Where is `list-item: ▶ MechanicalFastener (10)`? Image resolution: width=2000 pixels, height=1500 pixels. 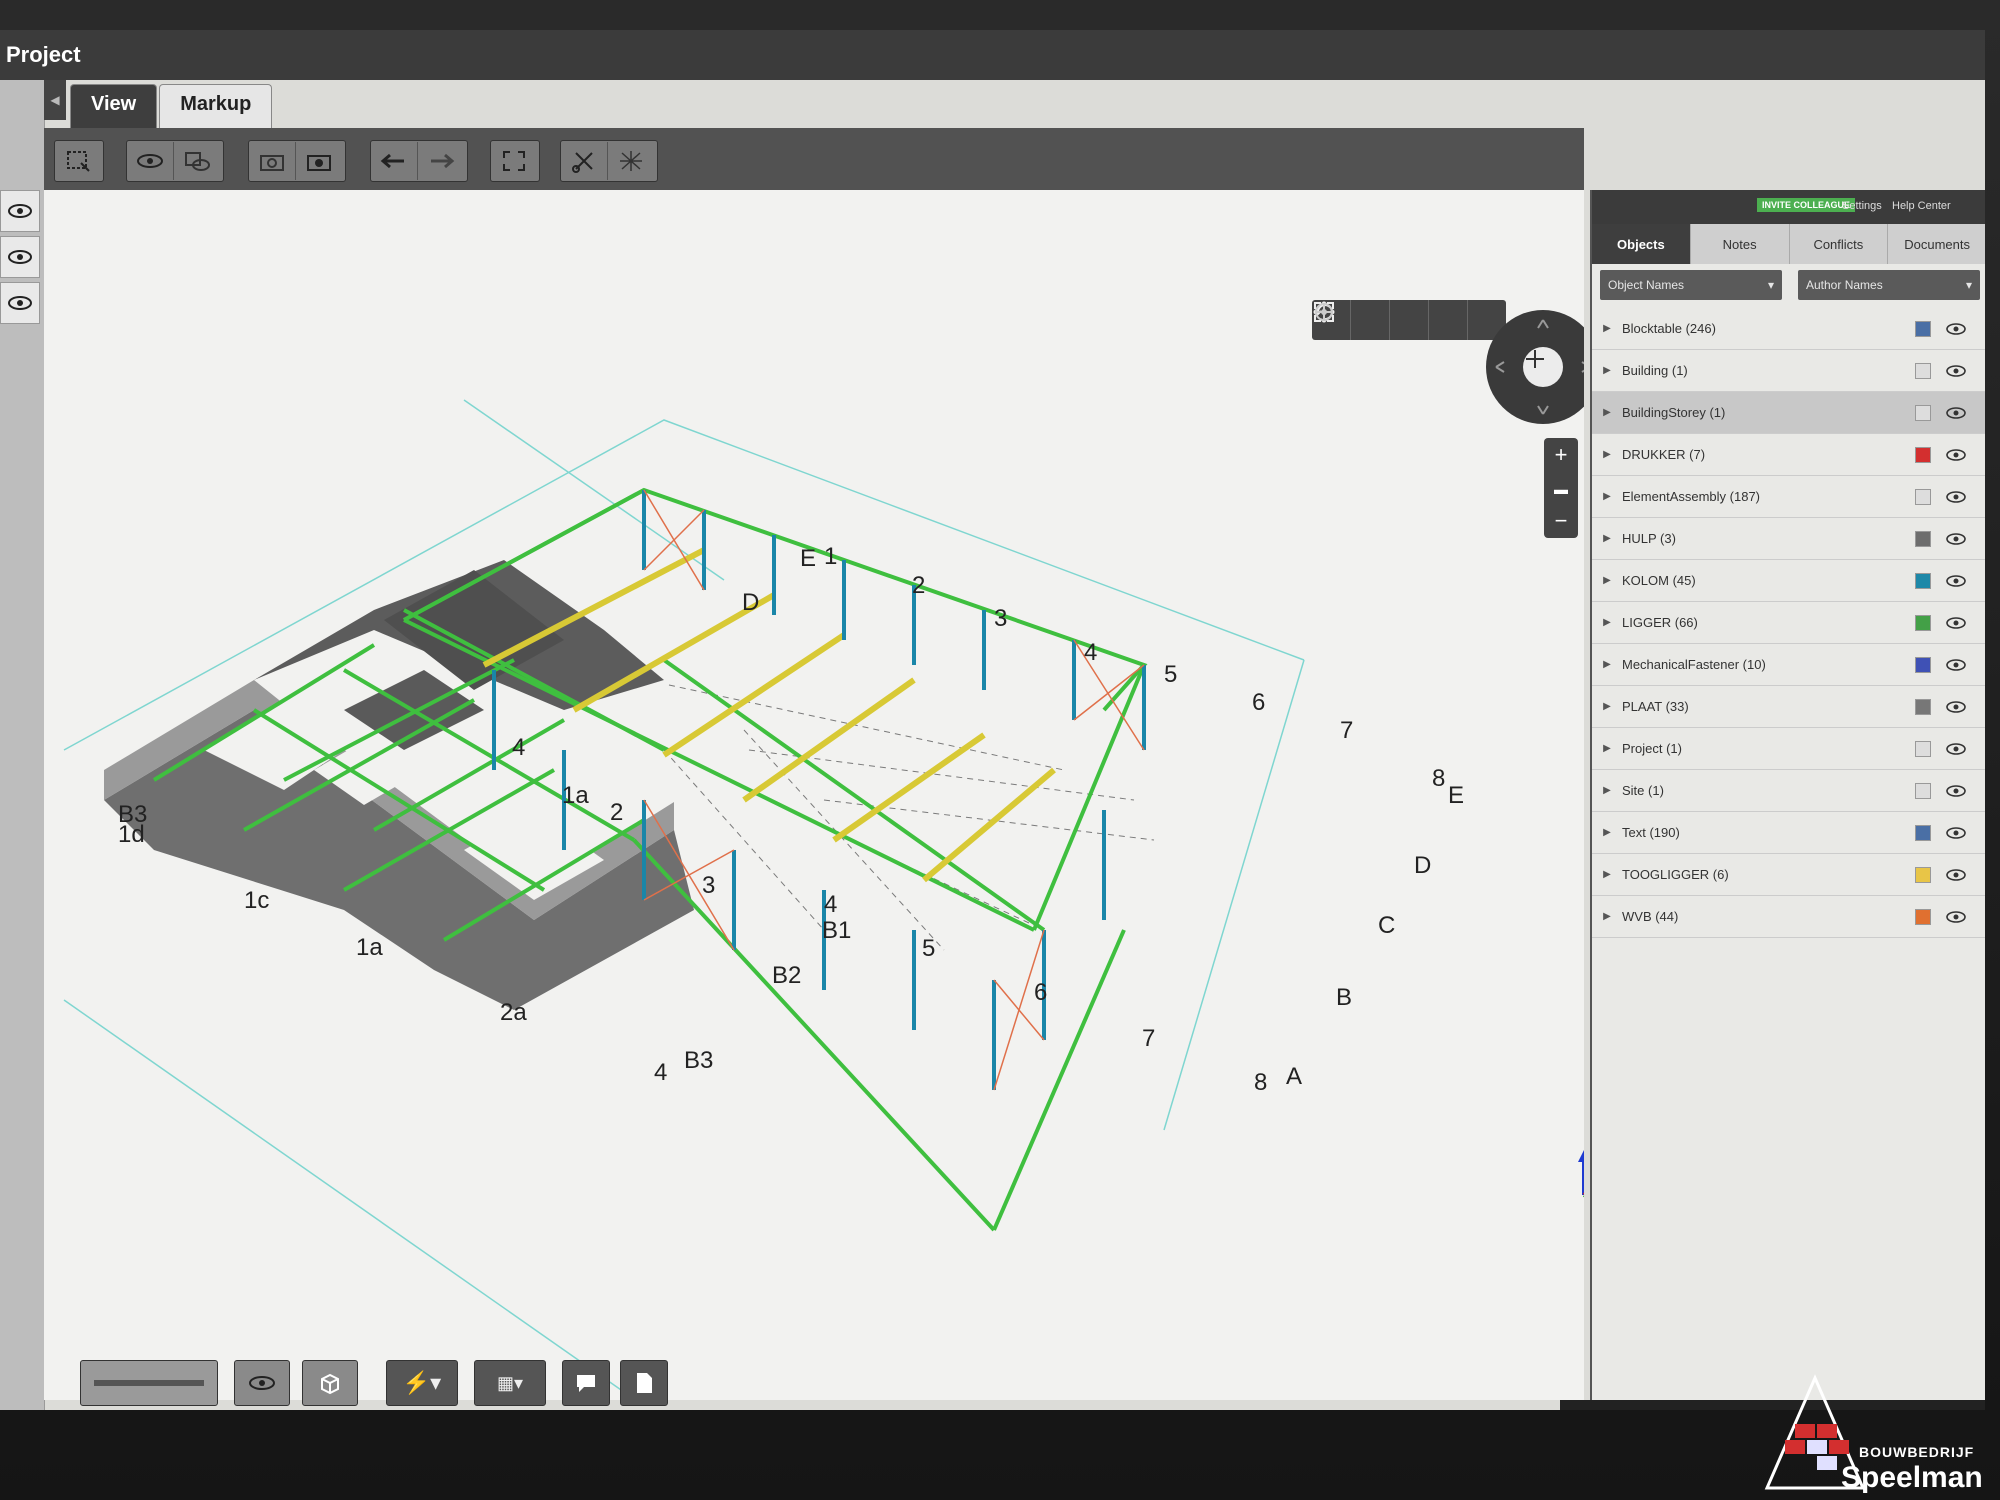
list-item: ▶ MechanicalFastener (10) is located at coordinates (1788, 665).